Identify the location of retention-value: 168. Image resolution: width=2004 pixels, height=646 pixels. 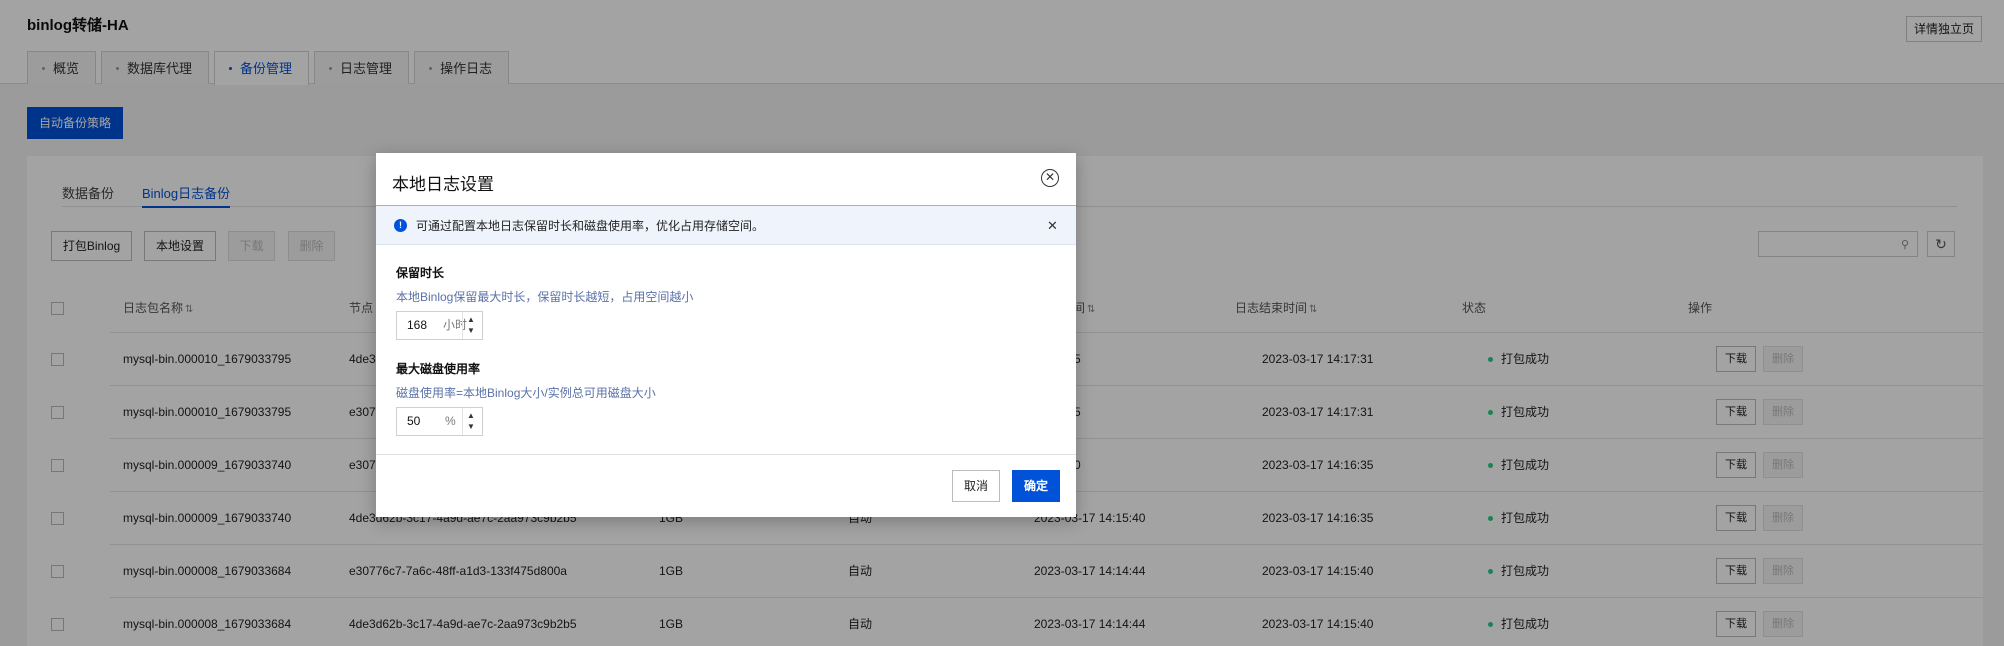
(417, 325).